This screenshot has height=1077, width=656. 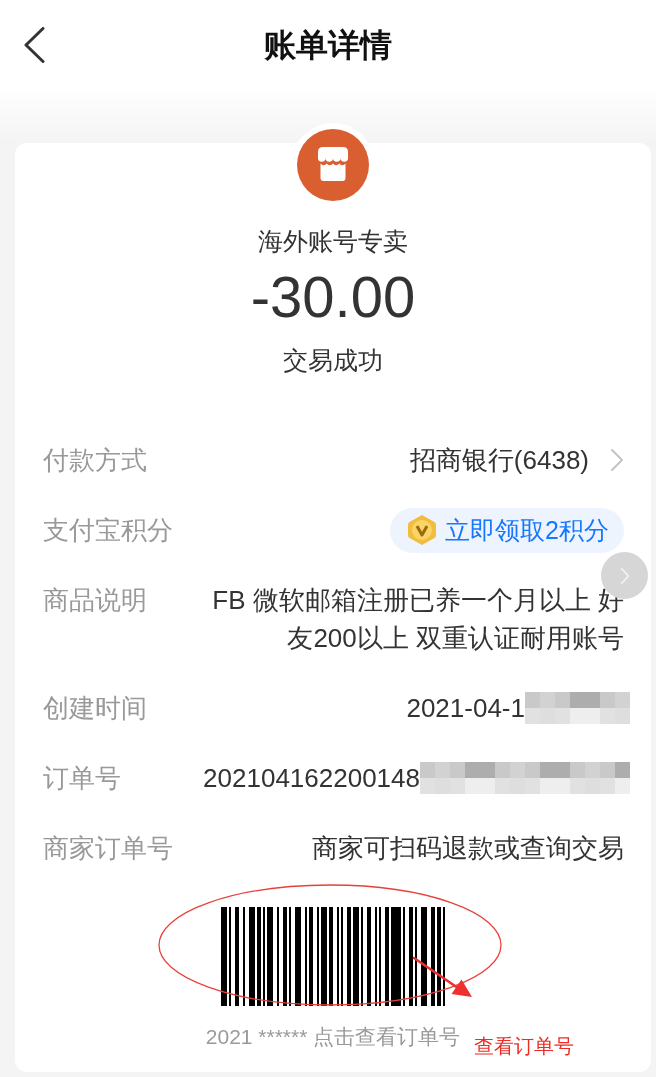 What do you see at coordinates (333, 360) in the screenshot?
I see `transaction-status: 交易成功` at bounding box center [333, 360].